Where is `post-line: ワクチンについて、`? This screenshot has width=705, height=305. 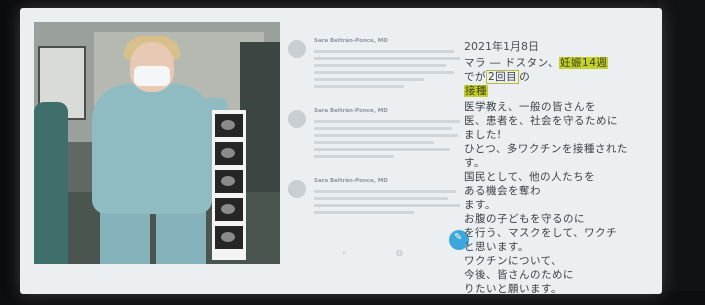 post-line: ワクチンについて、 is located at coordinates (513, 261).